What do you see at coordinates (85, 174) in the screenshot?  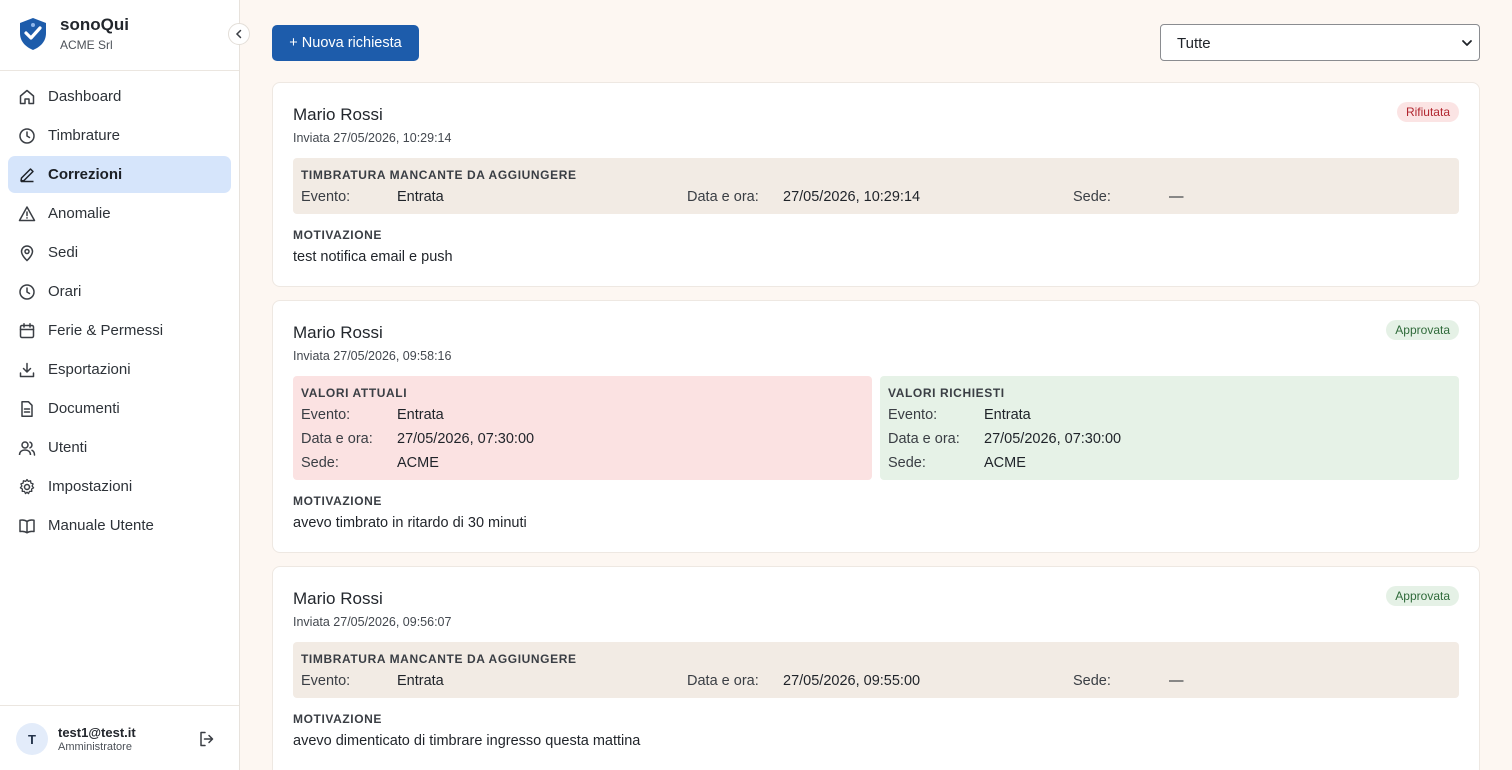 I see `nav-label: Correzioni` at bounding box center [85, 174].